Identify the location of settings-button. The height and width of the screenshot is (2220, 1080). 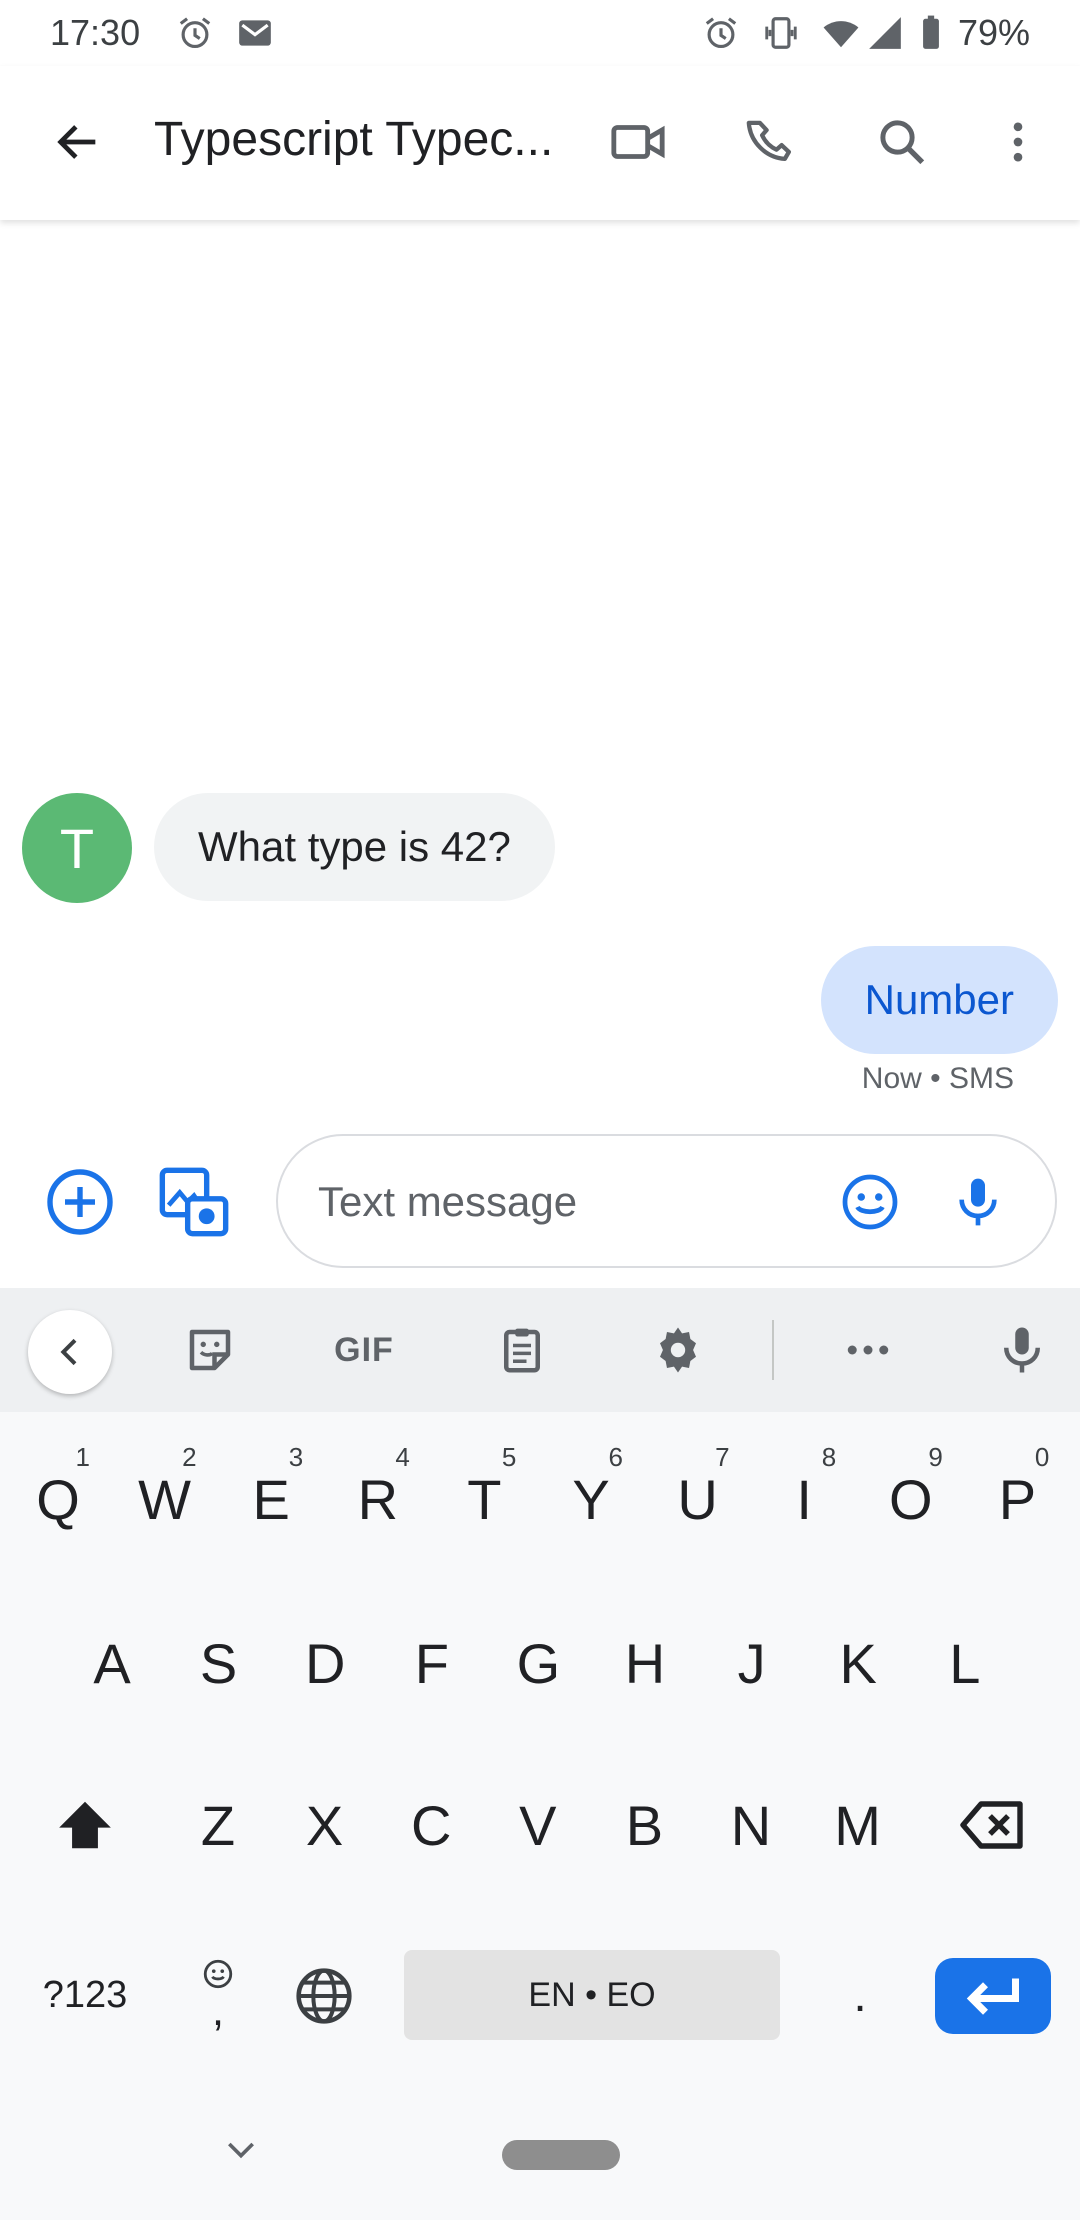
(678, 1350).